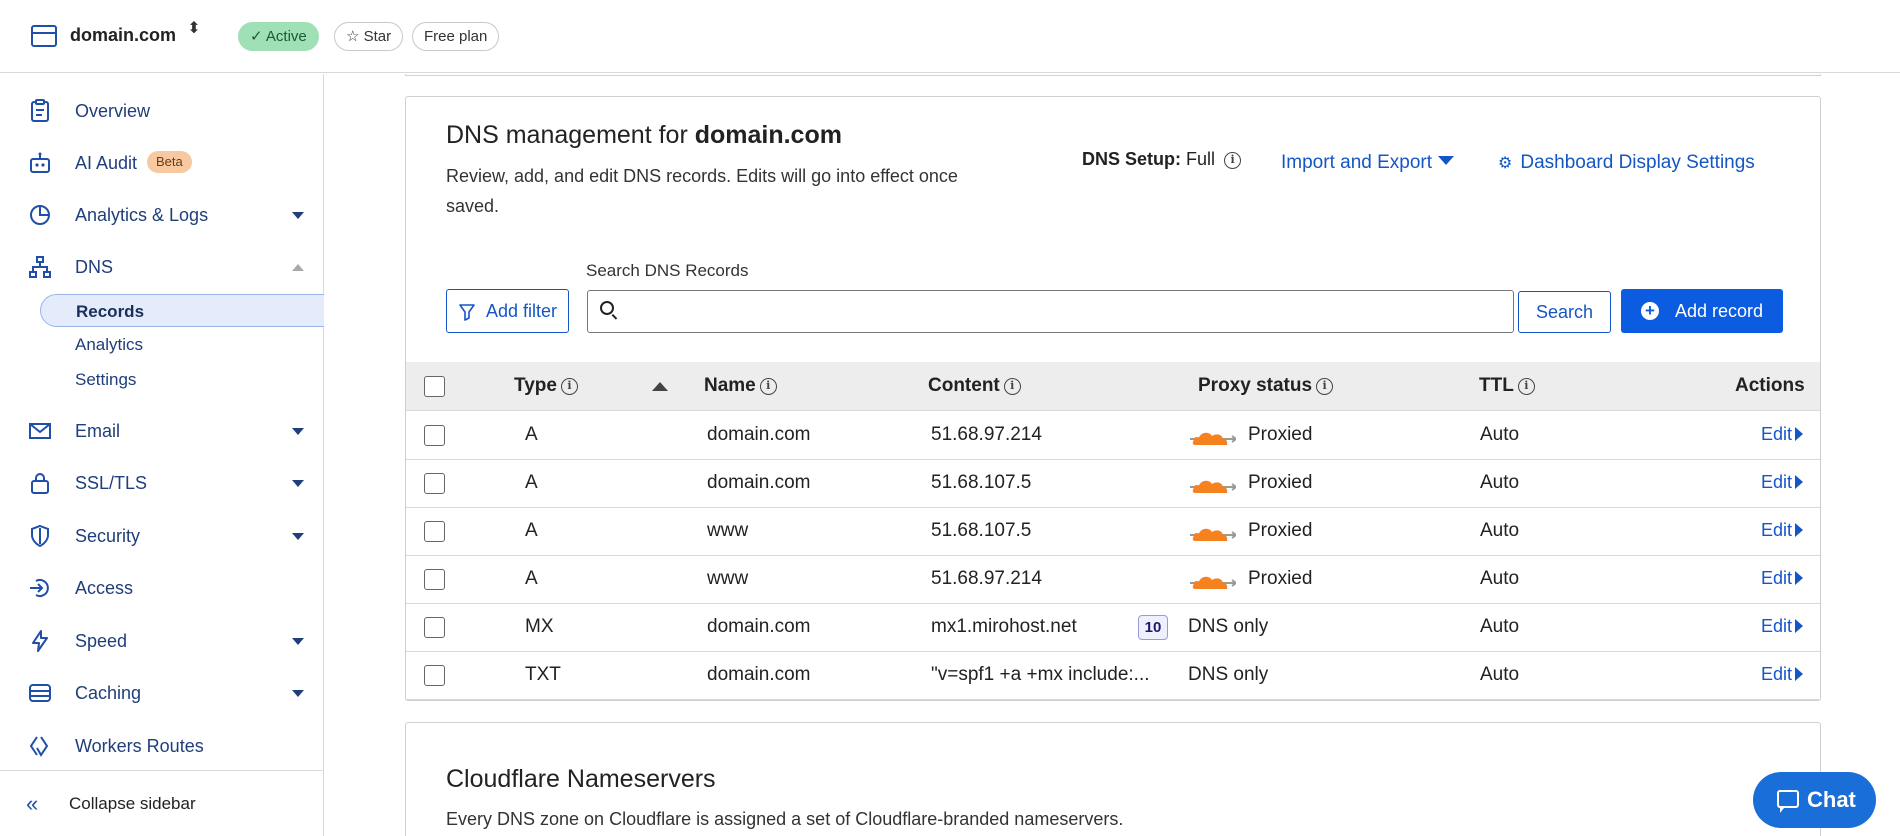 The width and height of the screenshot is (1900, 836). Describe the element at coordinates (456, 36) in the screenshot. I see `plan-badge: Free plan` at that location.